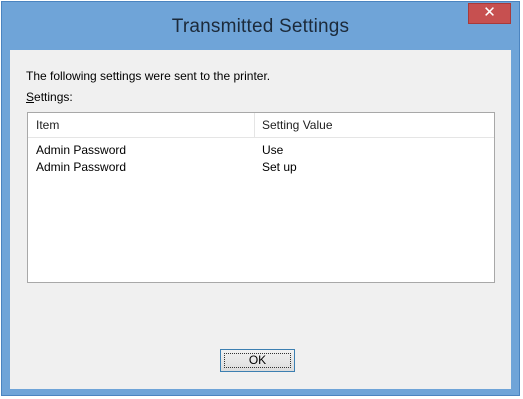  I want to click on list-item: Admin Password Set up, so click(261, 167).